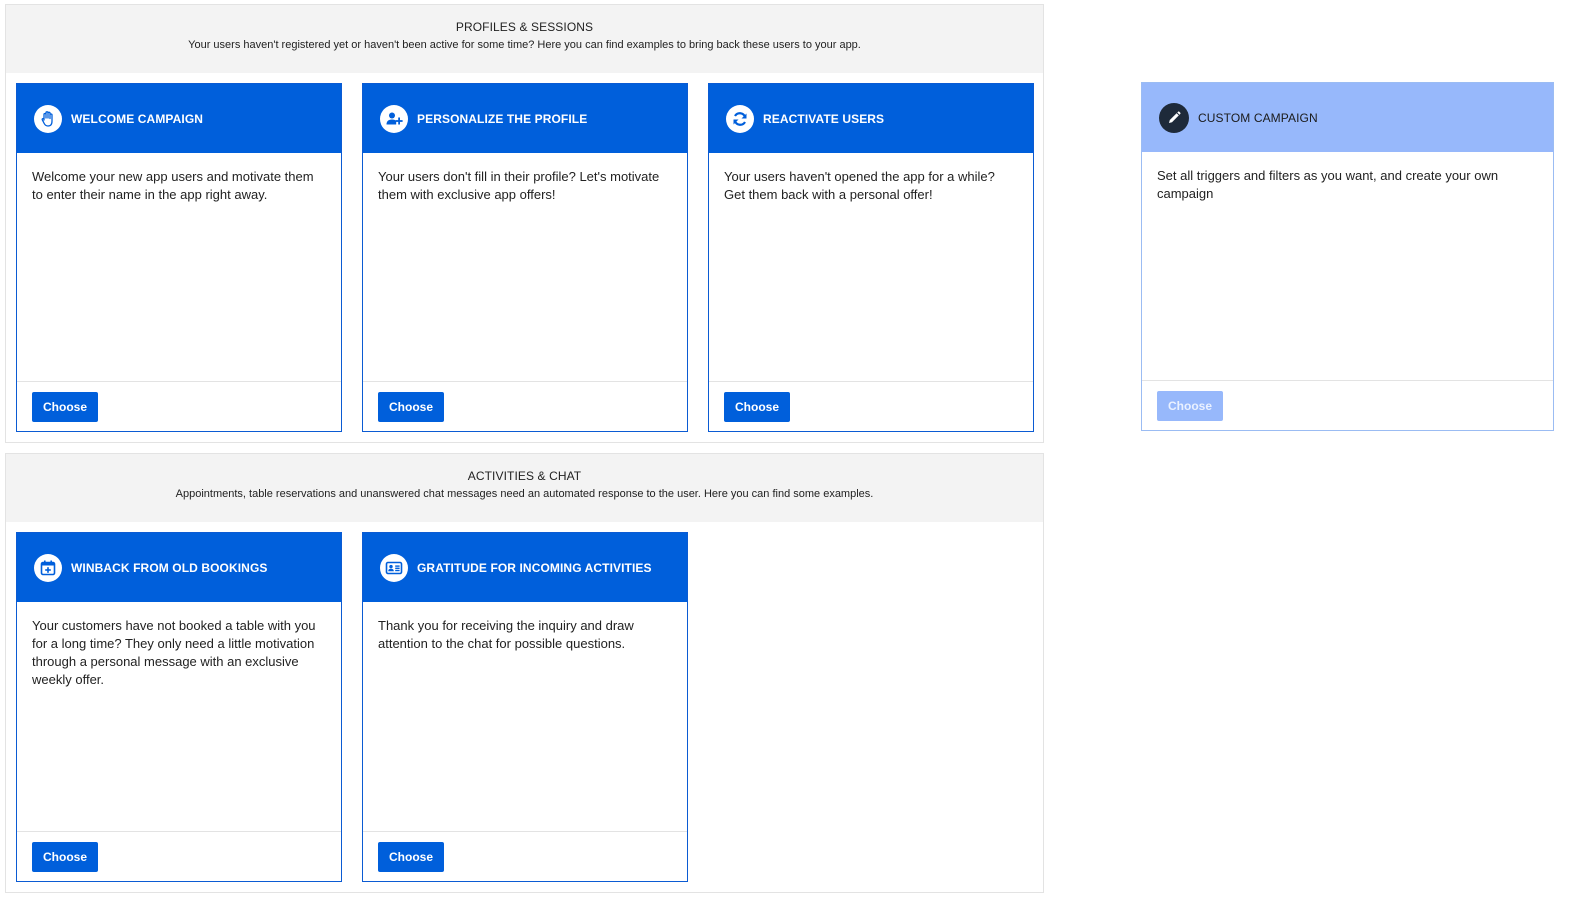 This screenshot has height=903, width=1582. I want to click on card-title: WINBACK FROM OLD BOOKINGS, so click(169, 567).